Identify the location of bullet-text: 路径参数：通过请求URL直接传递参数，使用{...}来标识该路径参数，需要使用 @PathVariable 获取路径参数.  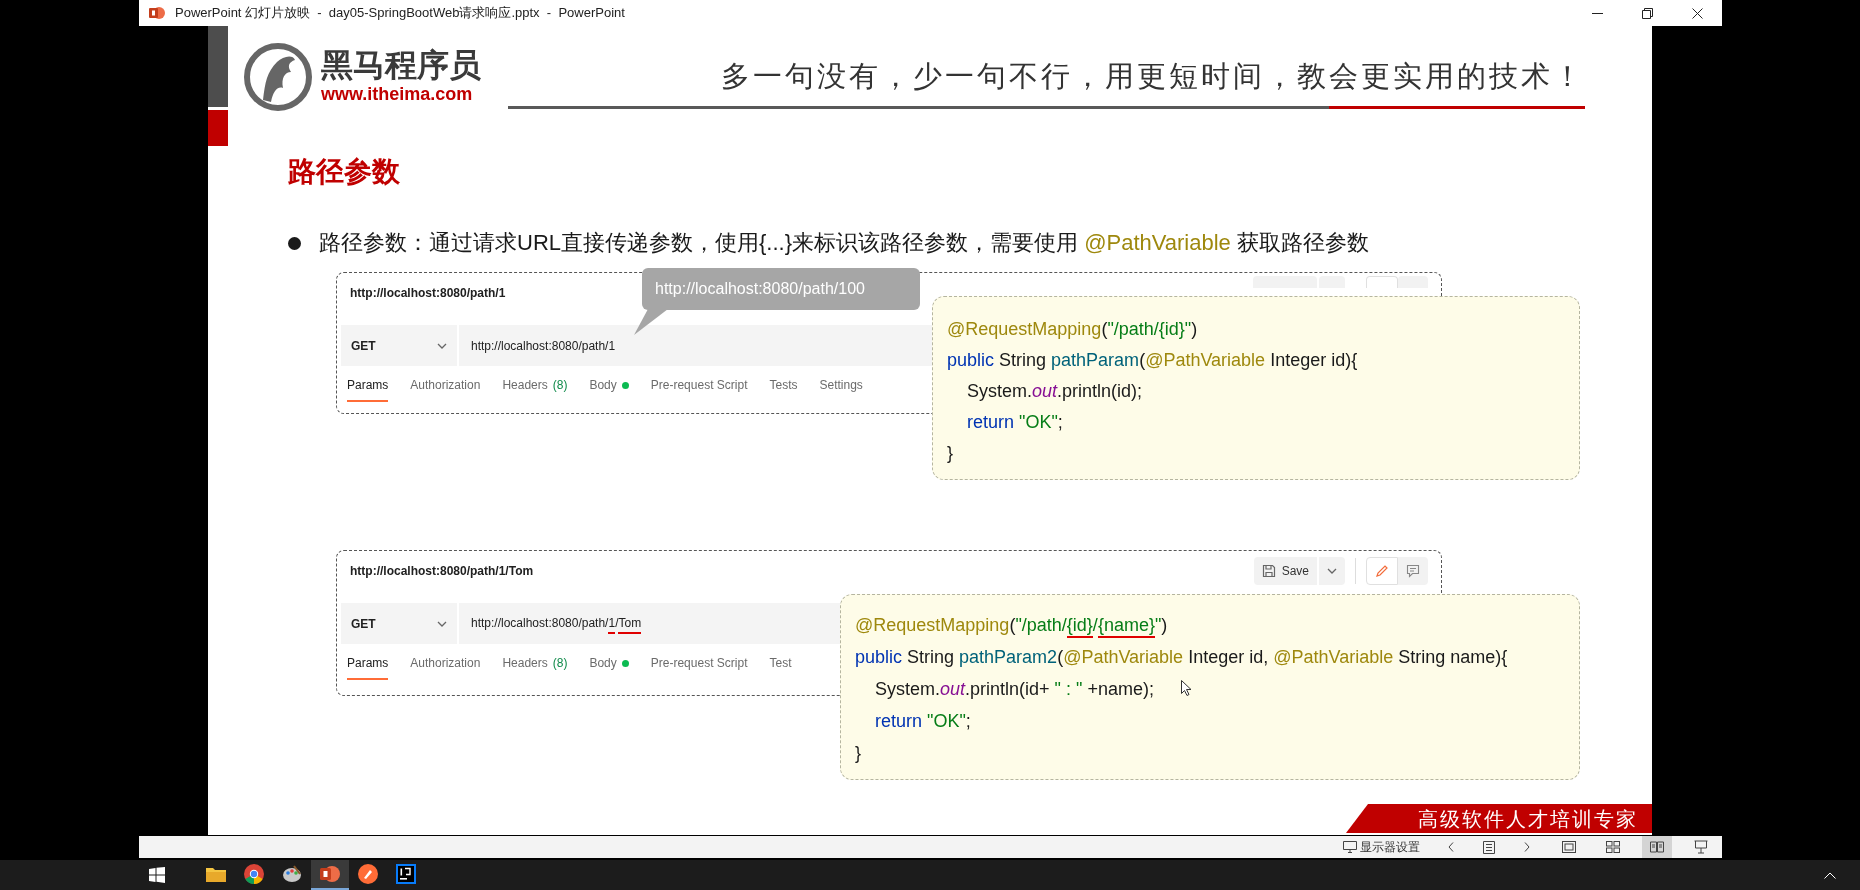
(844, 243).